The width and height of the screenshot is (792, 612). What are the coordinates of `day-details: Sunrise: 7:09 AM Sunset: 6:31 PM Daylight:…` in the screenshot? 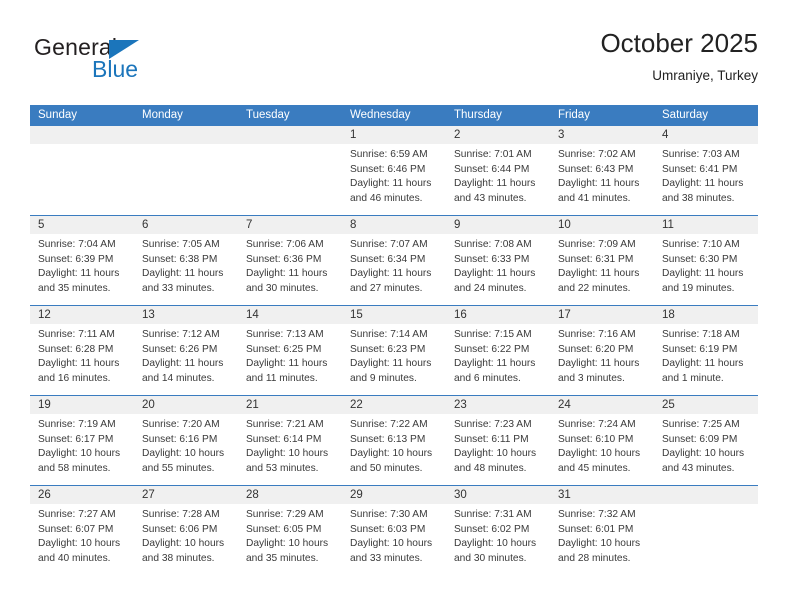 It's located at (602, 265).